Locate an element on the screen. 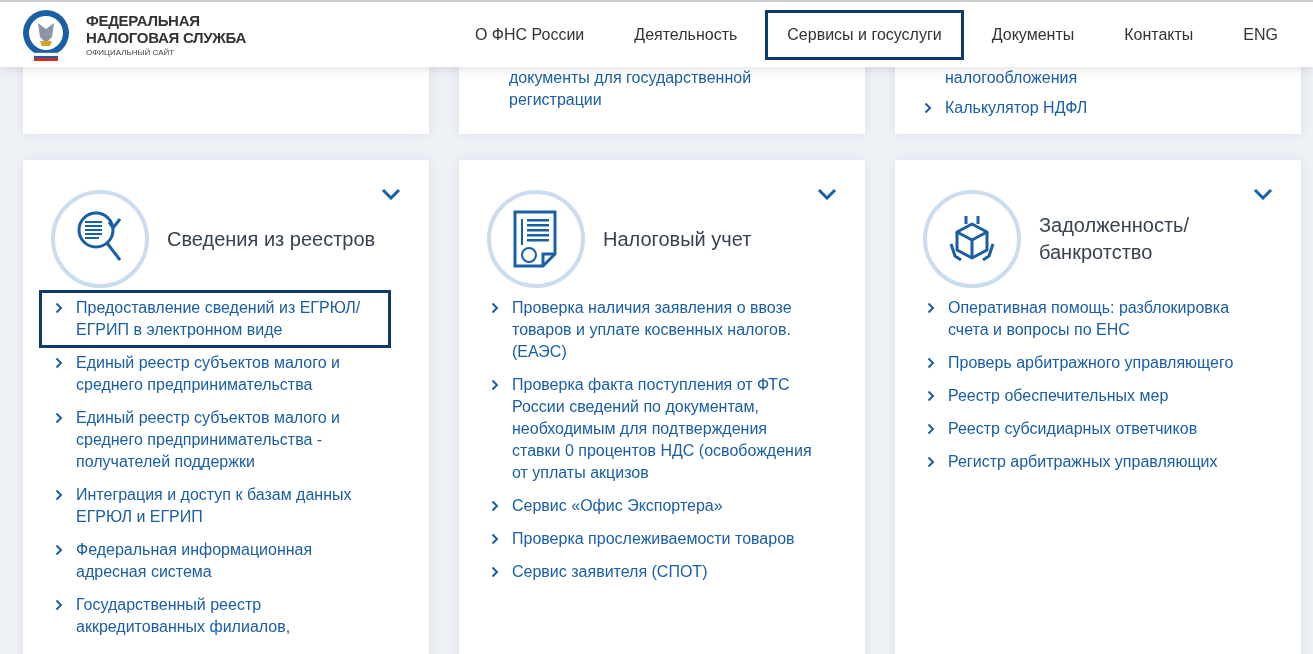  service-link: Реестр обеспечительных мер is located at coordinates (1087, 396).